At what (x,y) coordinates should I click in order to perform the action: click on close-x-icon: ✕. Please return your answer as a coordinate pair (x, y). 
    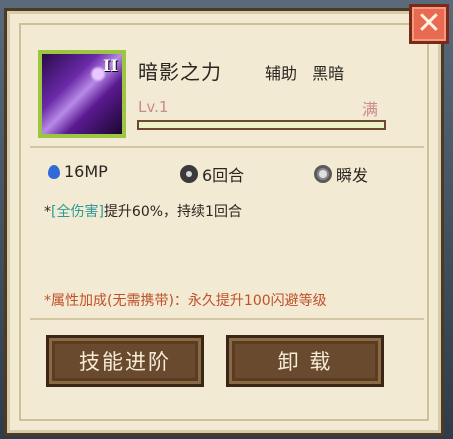
    Looking at the image, I should click on (429, 23).